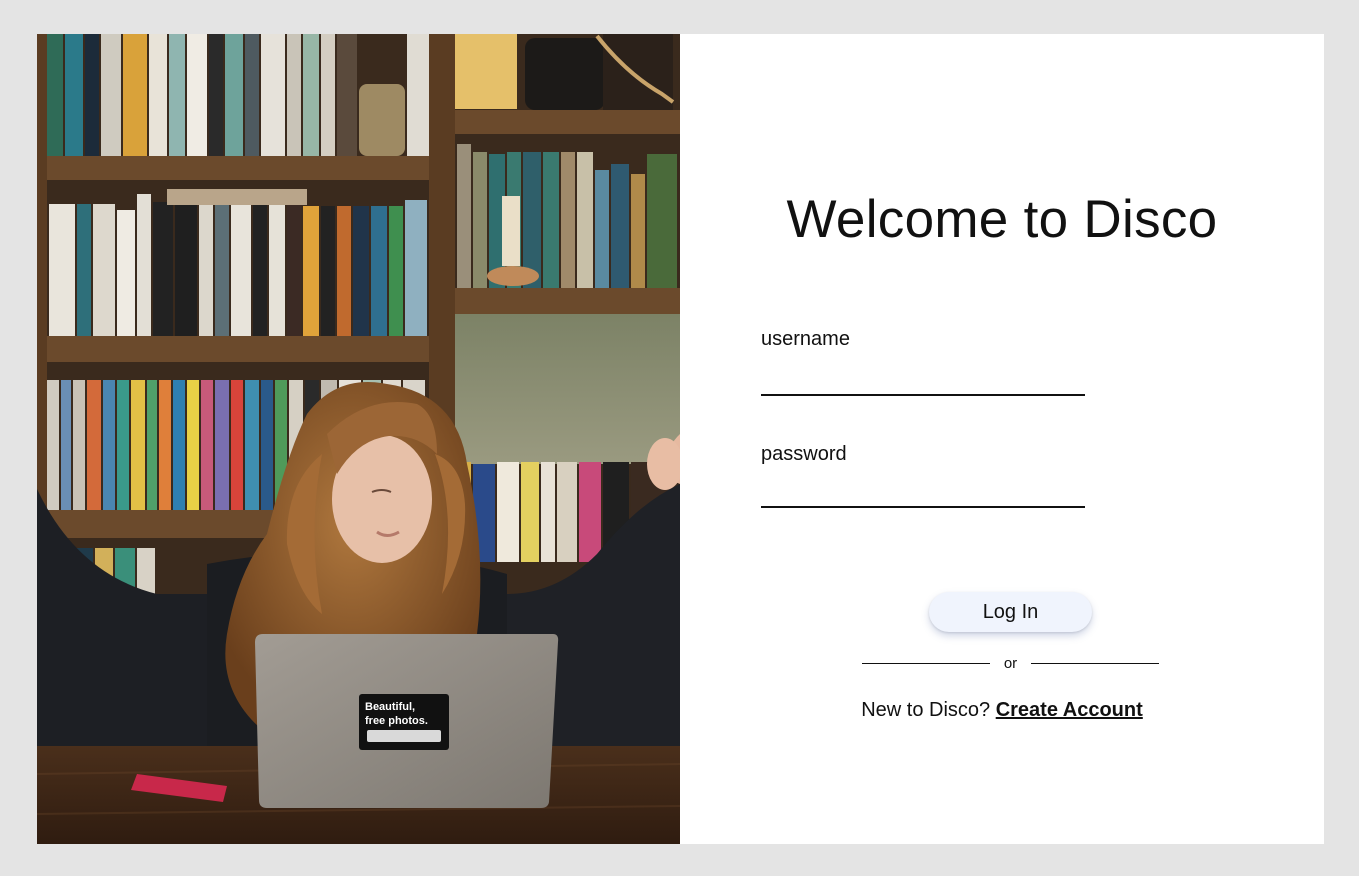  I want to click on signup-row: New to Disco? Create Account, so click(1002, 710).